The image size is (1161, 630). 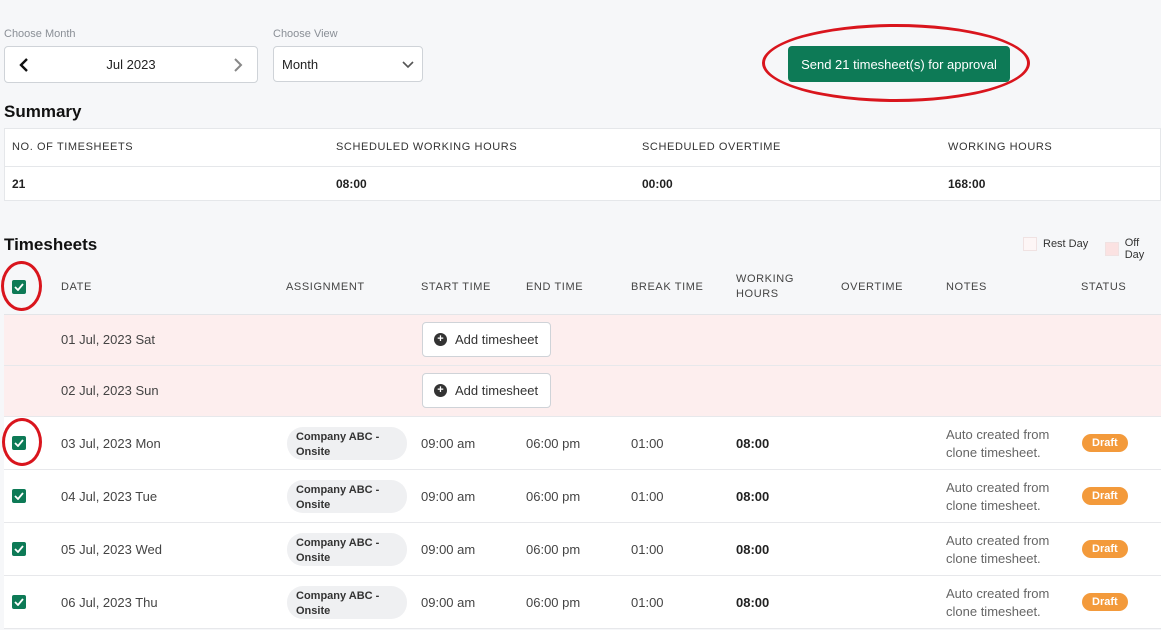 What do you see at coordinates (300, 64) in the screenshot?
I see `view-value: Month` at bounding box center [300, 64].